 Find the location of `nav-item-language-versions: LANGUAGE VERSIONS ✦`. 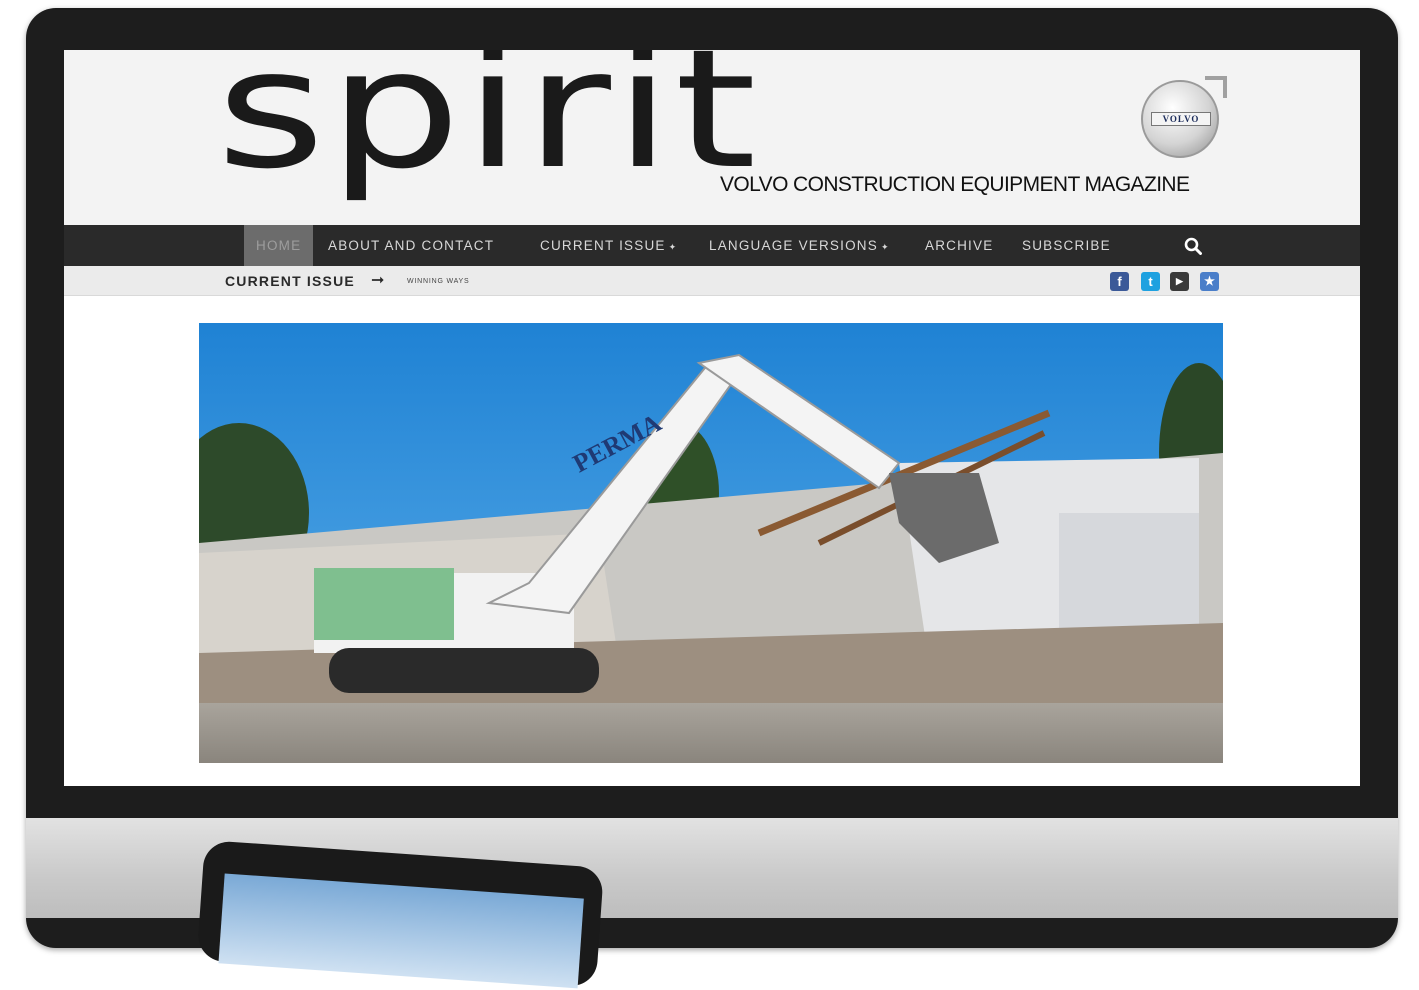

nav-item-language-versions: LANGUAGE VERSIONS ✦ is located at coordinates (799, 245).